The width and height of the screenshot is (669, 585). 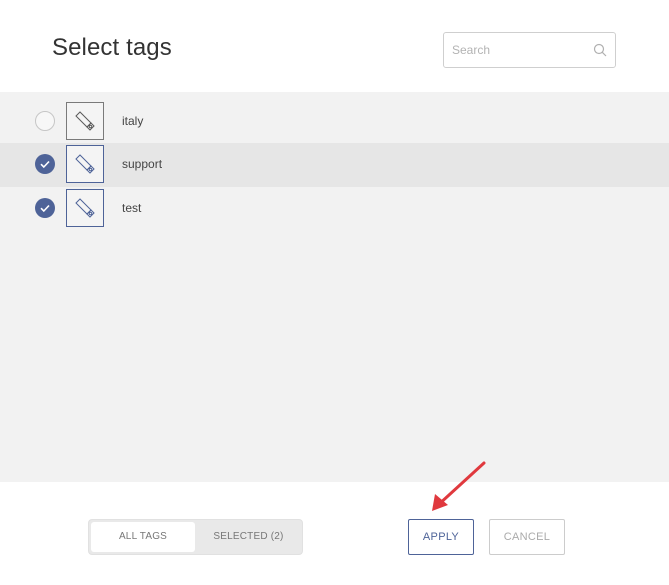 What do you see at coordinates (195, 537) in the screenshot?
I see `filter-toggle: ALL TAGS SELECTED (2)` at bounding box center [195, 537].